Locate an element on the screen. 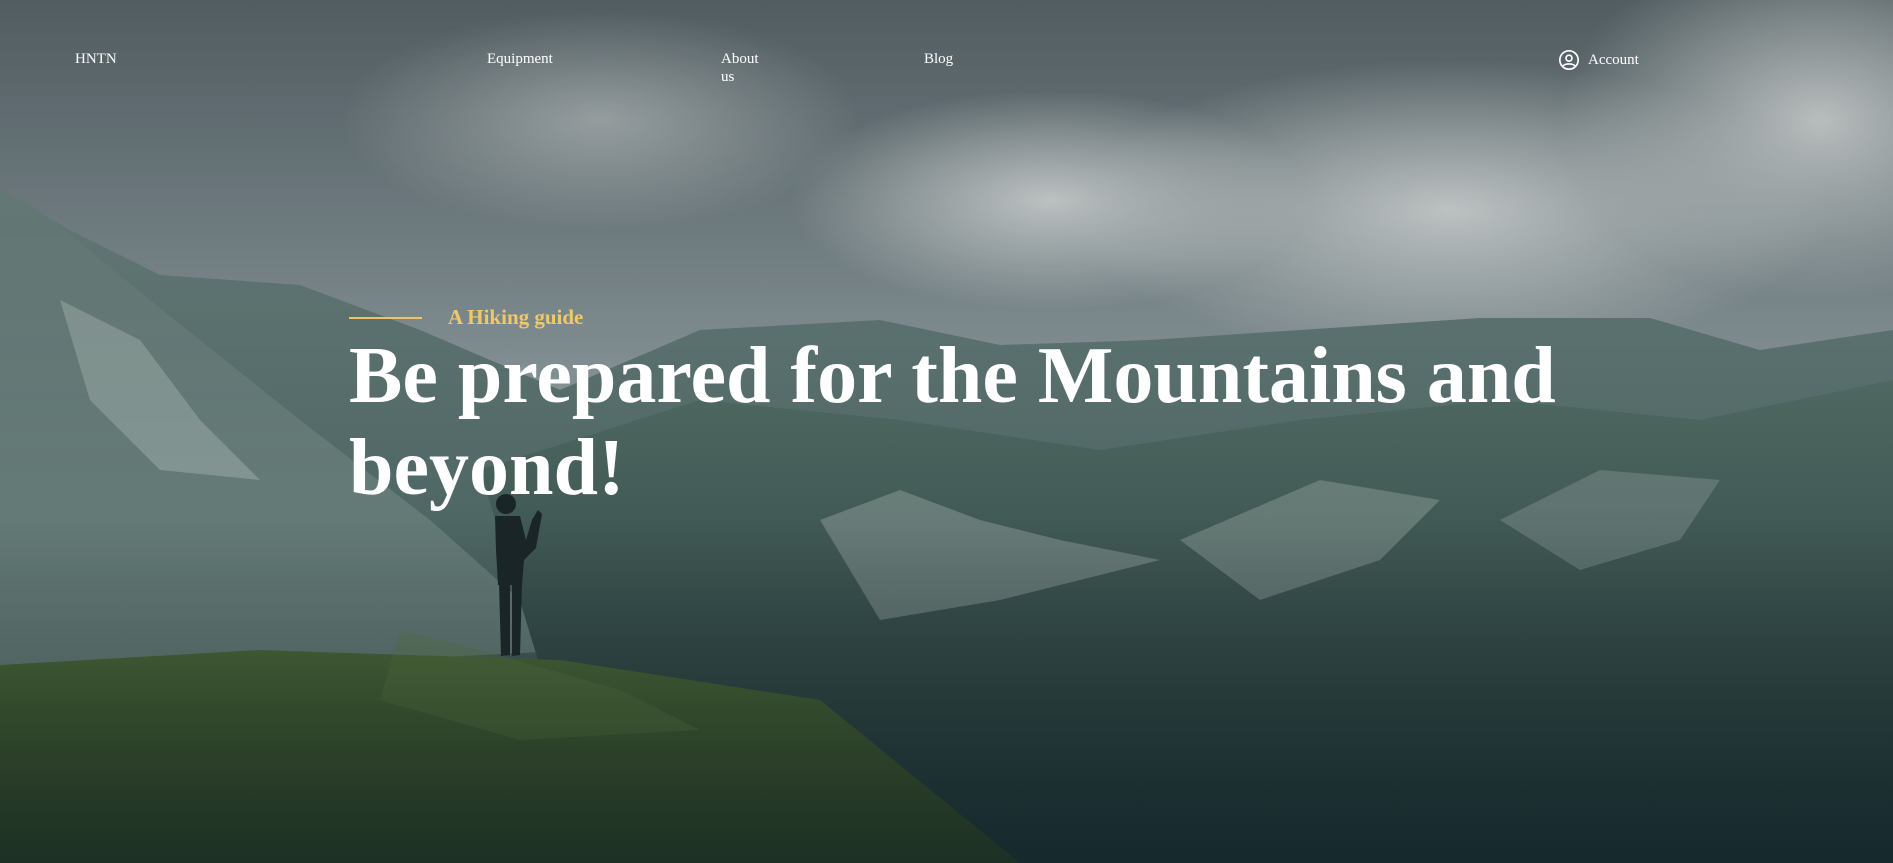 The width and height of the screenshot is (1893, 863). eyebrow-text: A Hiking guide is located at coordinates (516, 317).